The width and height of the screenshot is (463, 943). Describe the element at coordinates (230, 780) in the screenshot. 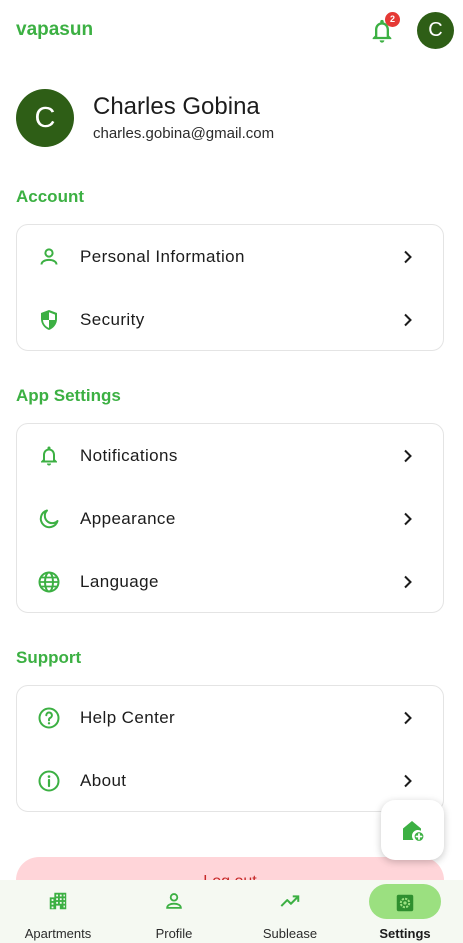

I see `menu-item-about: About` at that location.